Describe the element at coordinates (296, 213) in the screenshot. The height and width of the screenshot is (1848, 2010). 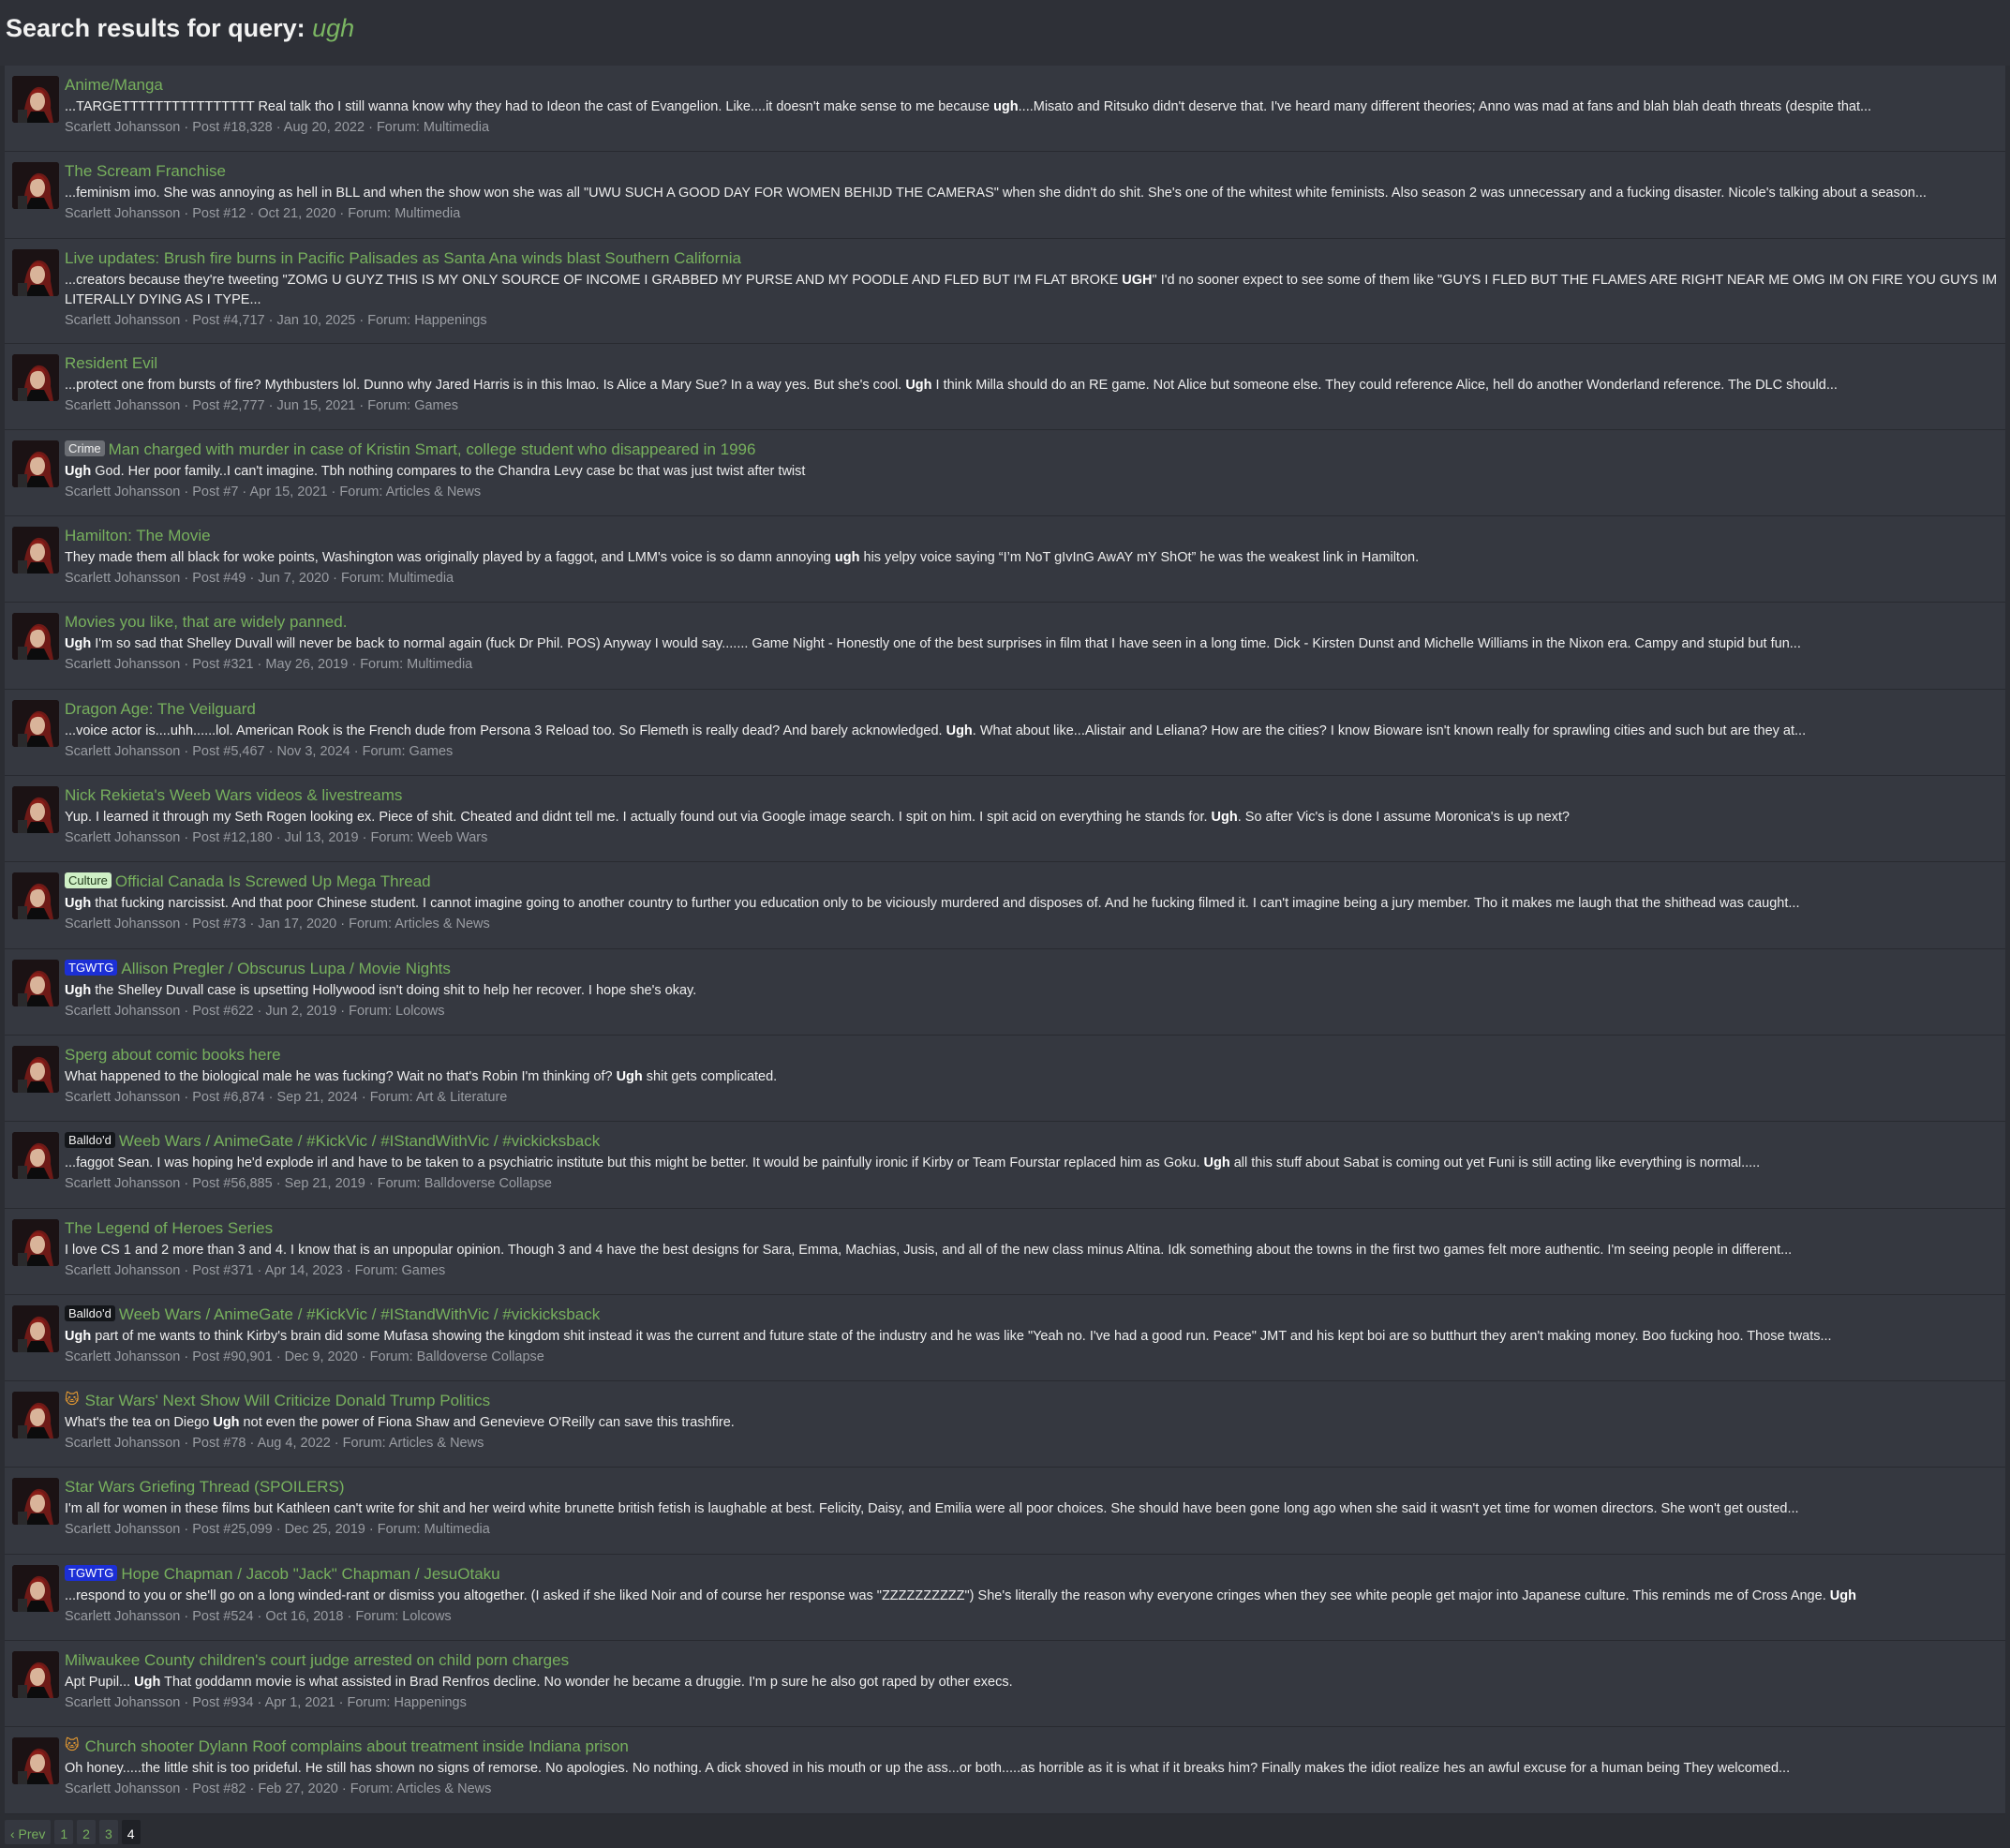
I see `result-date: Oct 21, 2020` at that location.